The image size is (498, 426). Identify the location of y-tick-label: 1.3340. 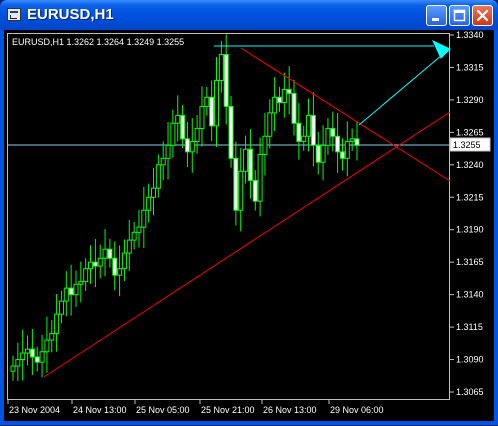
(470, 35).